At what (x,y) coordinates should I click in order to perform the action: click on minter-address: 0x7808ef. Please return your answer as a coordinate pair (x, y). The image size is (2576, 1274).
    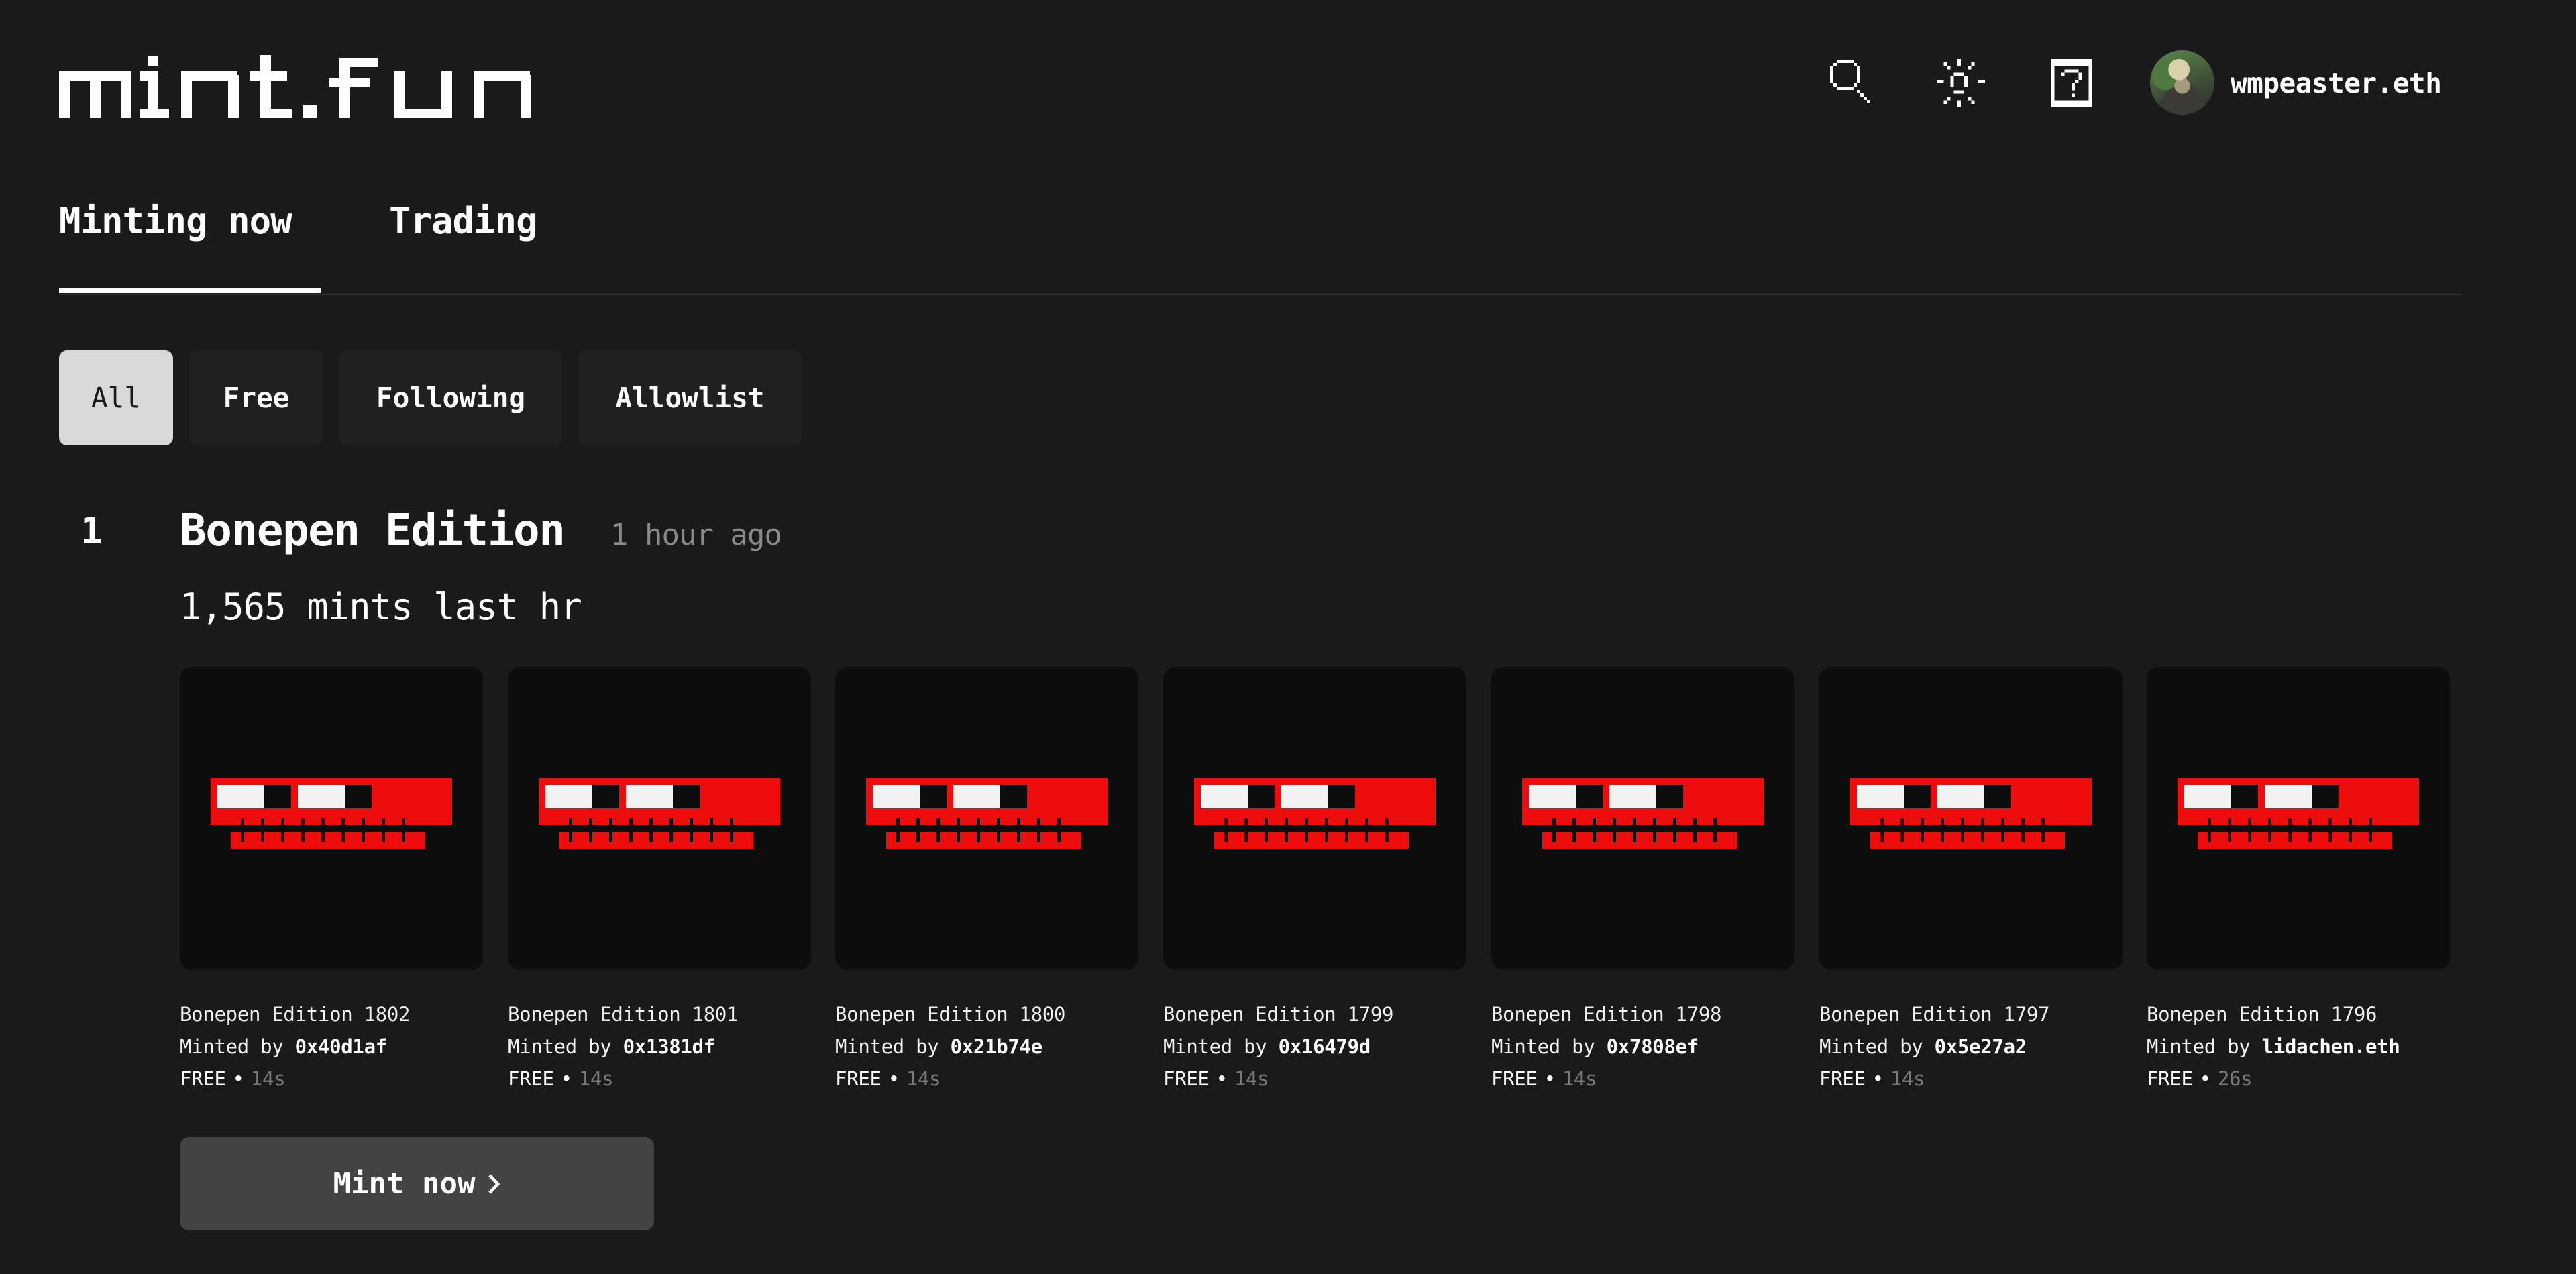
    Looking at the image, I should click on (1653, 1046).